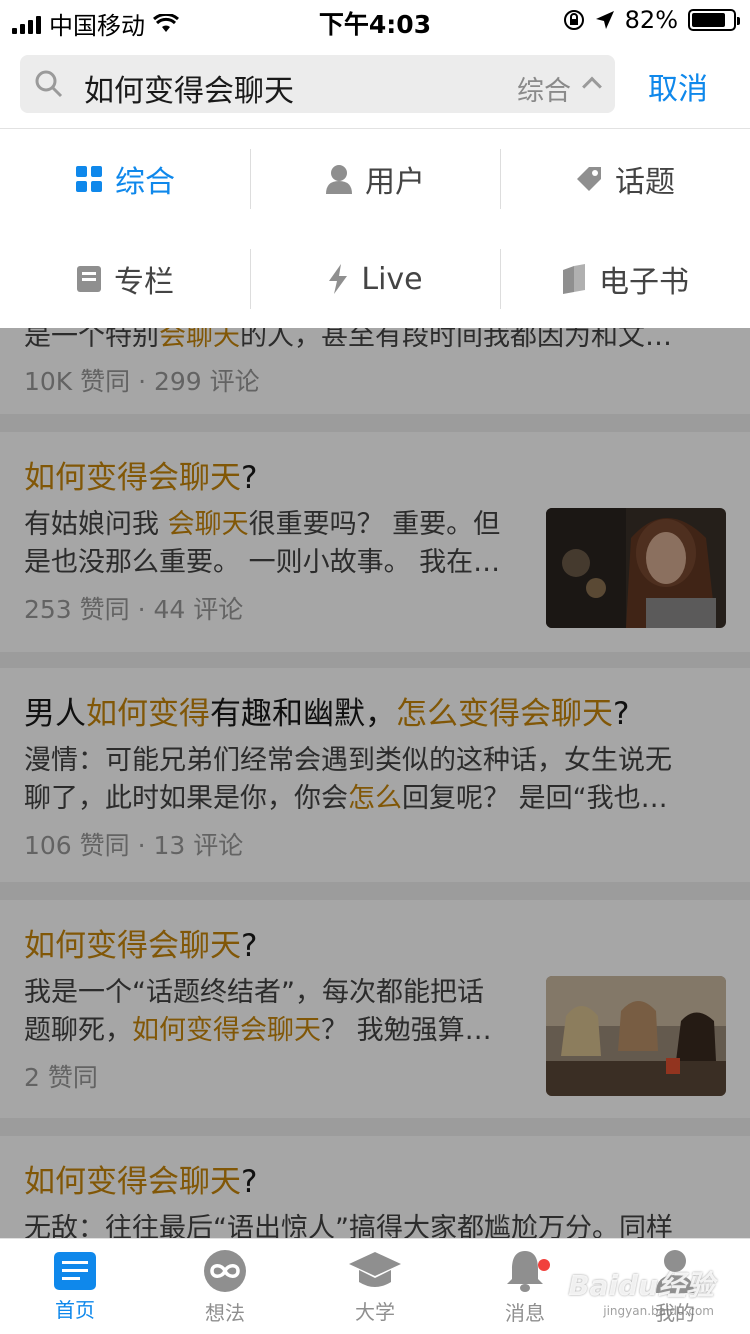  I want to click on watermark-logo: Baidu经验 jingyan.baidu.com, so click(641, 1293).